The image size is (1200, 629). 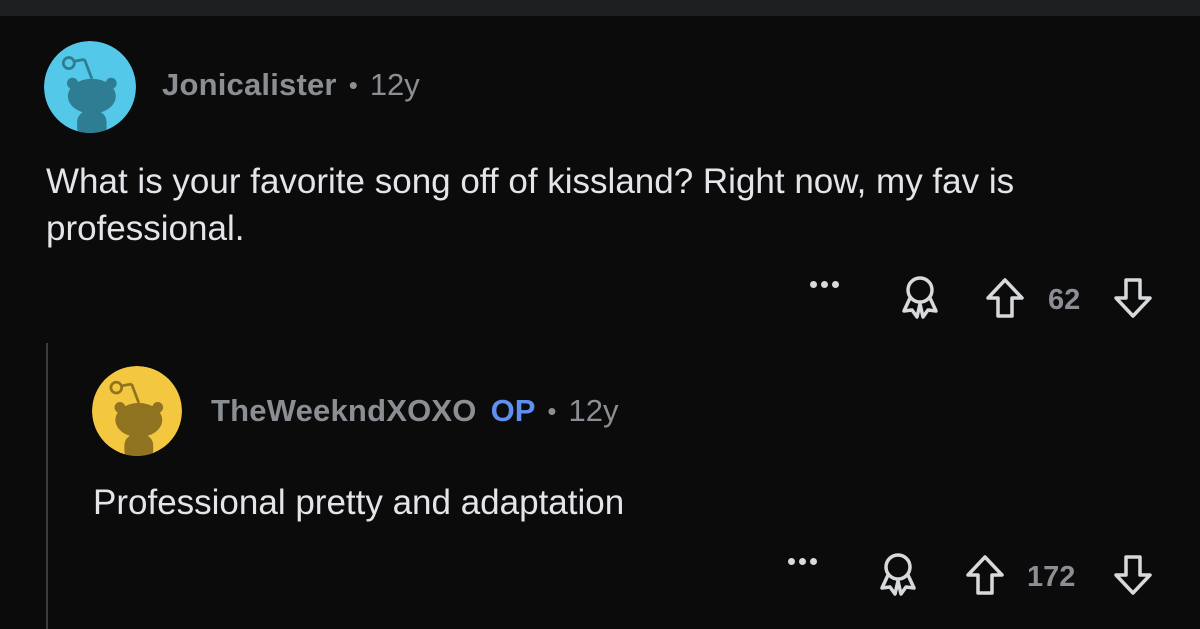 What do you see at coordinates (249, 85) in the screenshot?
I see `username-link: Jonicalister` at bounding box center [249, 85].